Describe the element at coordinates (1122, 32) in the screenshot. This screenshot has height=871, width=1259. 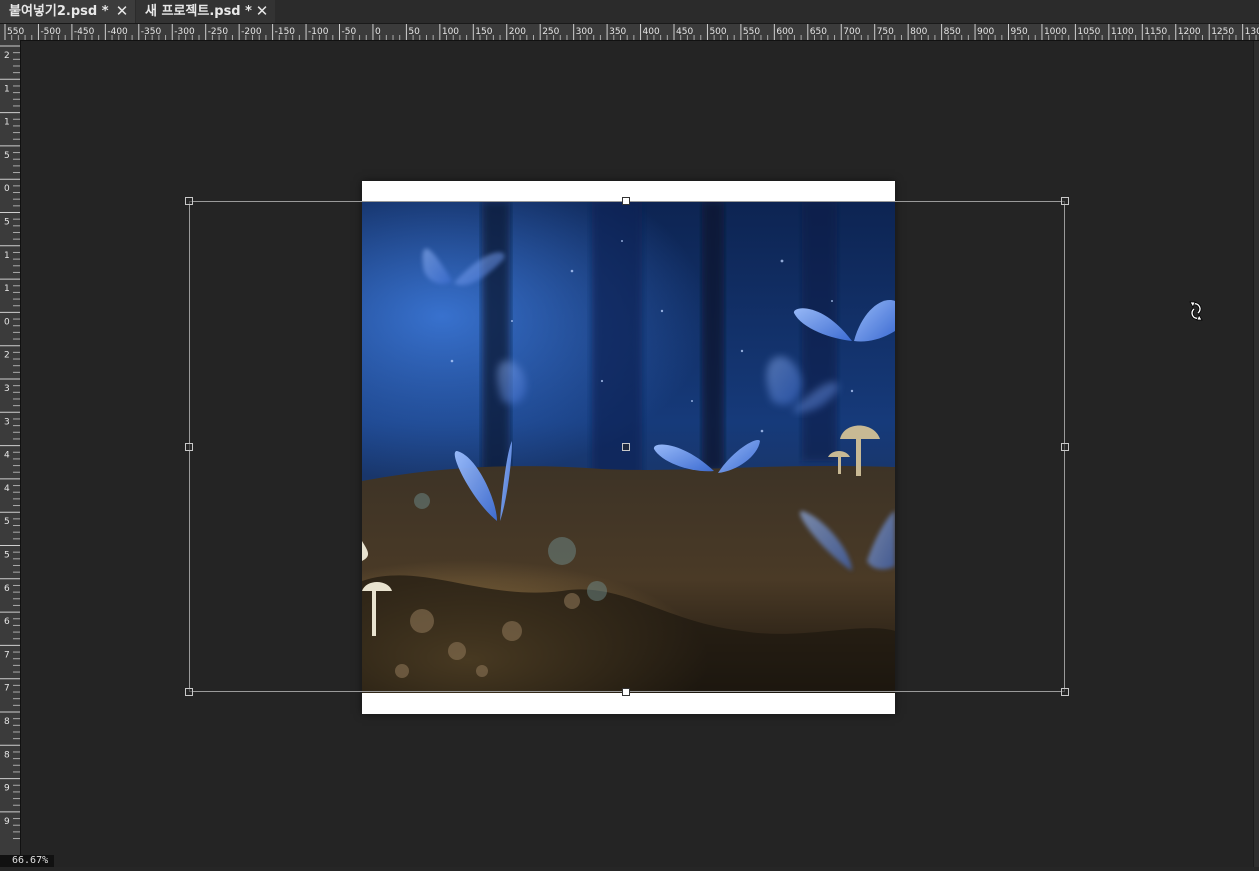
I see `ruler-label: 1100` at that location.